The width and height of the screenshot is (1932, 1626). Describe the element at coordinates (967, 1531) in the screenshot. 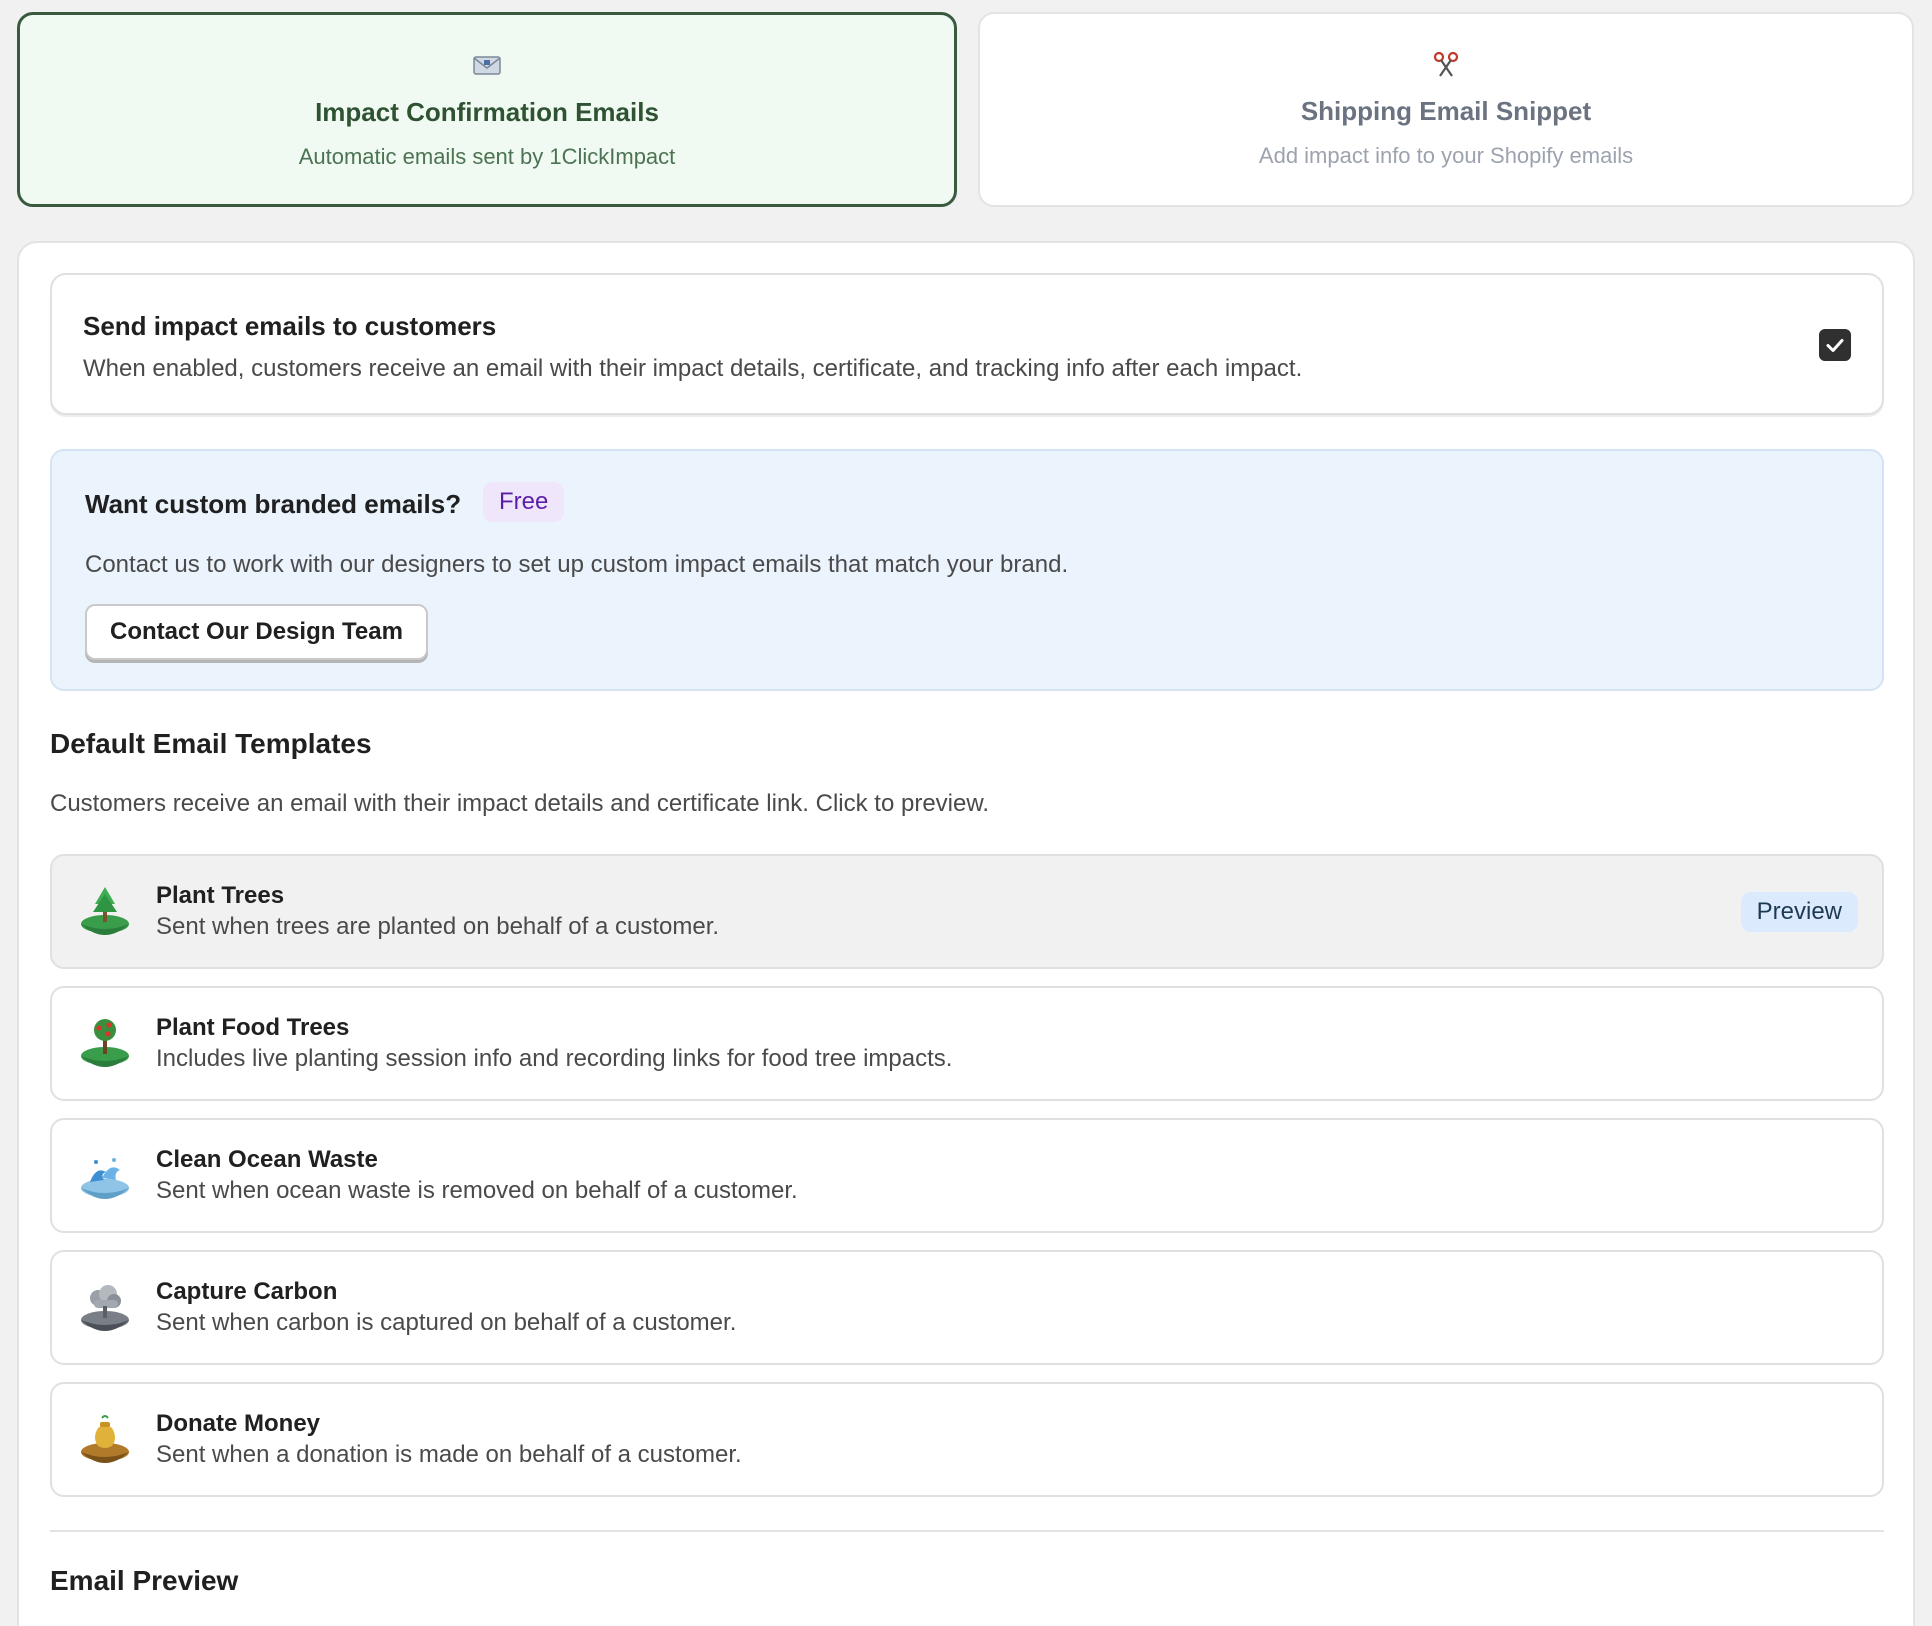

I see `section-divider` at that location.